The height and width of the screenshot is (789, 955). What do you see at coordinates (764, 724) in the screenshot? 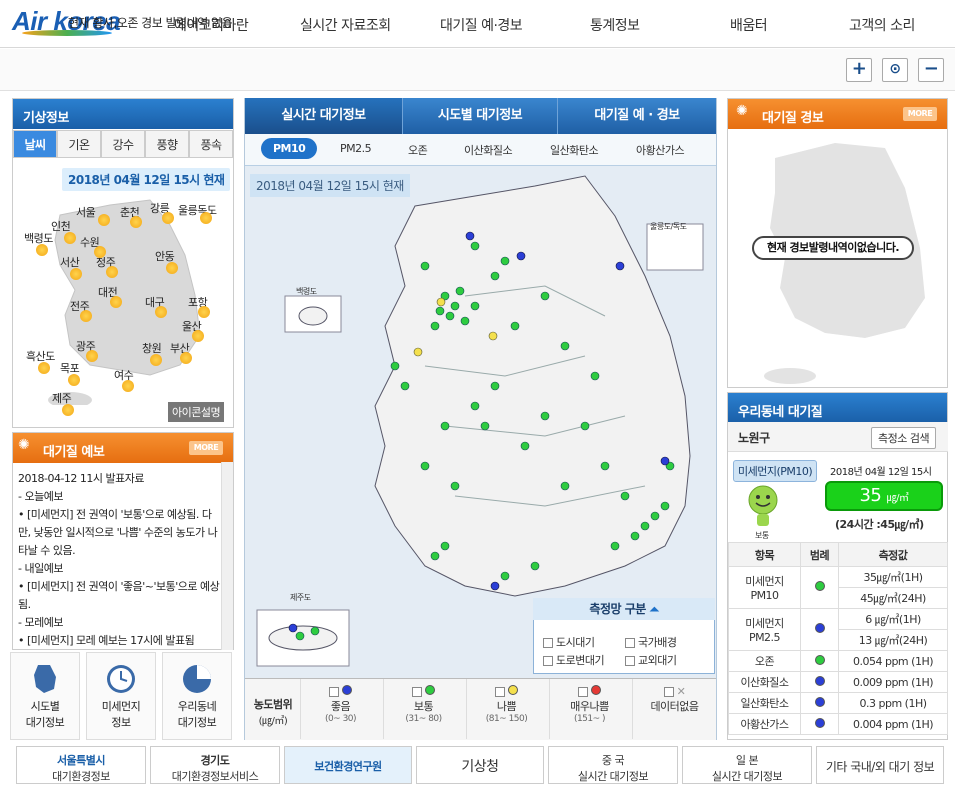
I see `row-item: 아황산가스` at bounding box center [764, 724].